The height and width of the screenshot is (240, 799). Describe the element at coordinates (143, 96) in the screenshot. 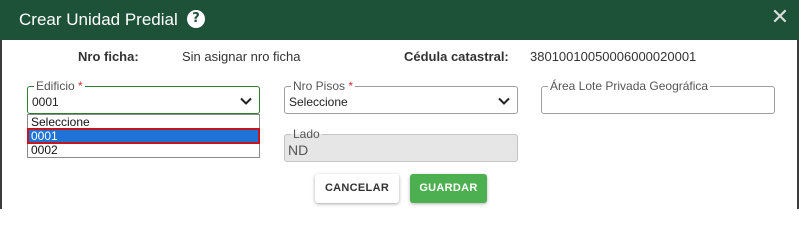

I see `edificio-select: Edificio * 0001` at that location.